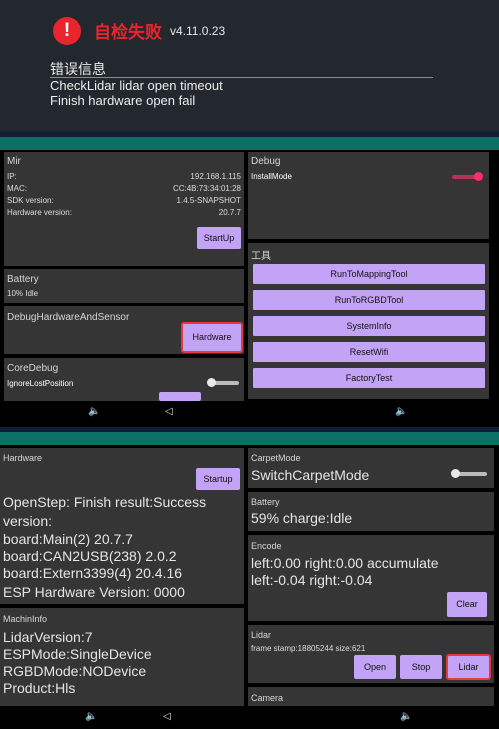 The width and height of the screenshot is (499, 729). Describe the element at coordinates (468, 667) in the screenshot. I see `lidar-button: Lidar` at that location.